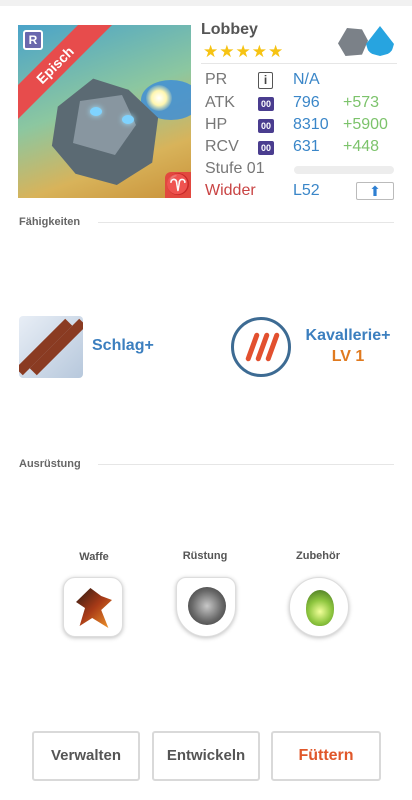 The height and width of the screenshot is (800, 412). What do you see at coordinates (216, 124) in the screenshot?
I see `stat-label: HP` at bounding box center [216, 124].